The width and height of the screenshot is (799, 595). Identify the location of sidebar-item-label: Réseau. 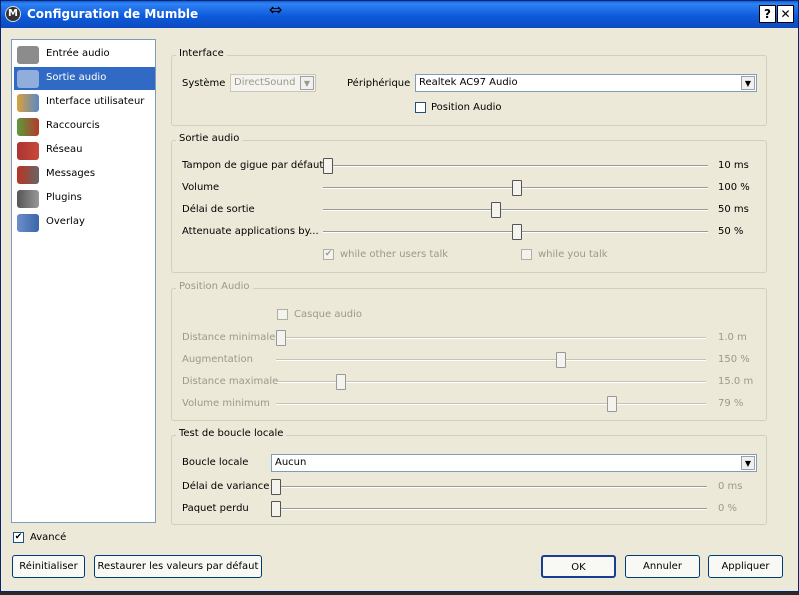
(64, 149).